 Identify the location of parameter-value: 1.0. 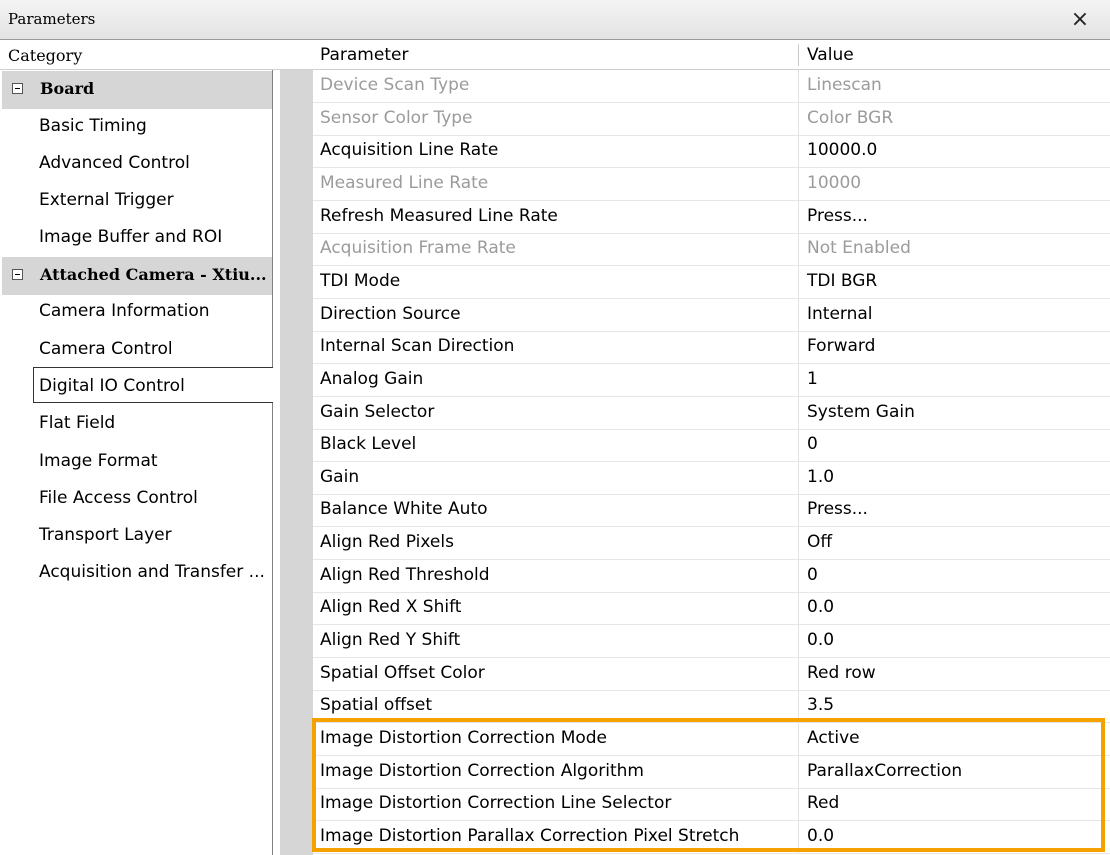
(820, 477).